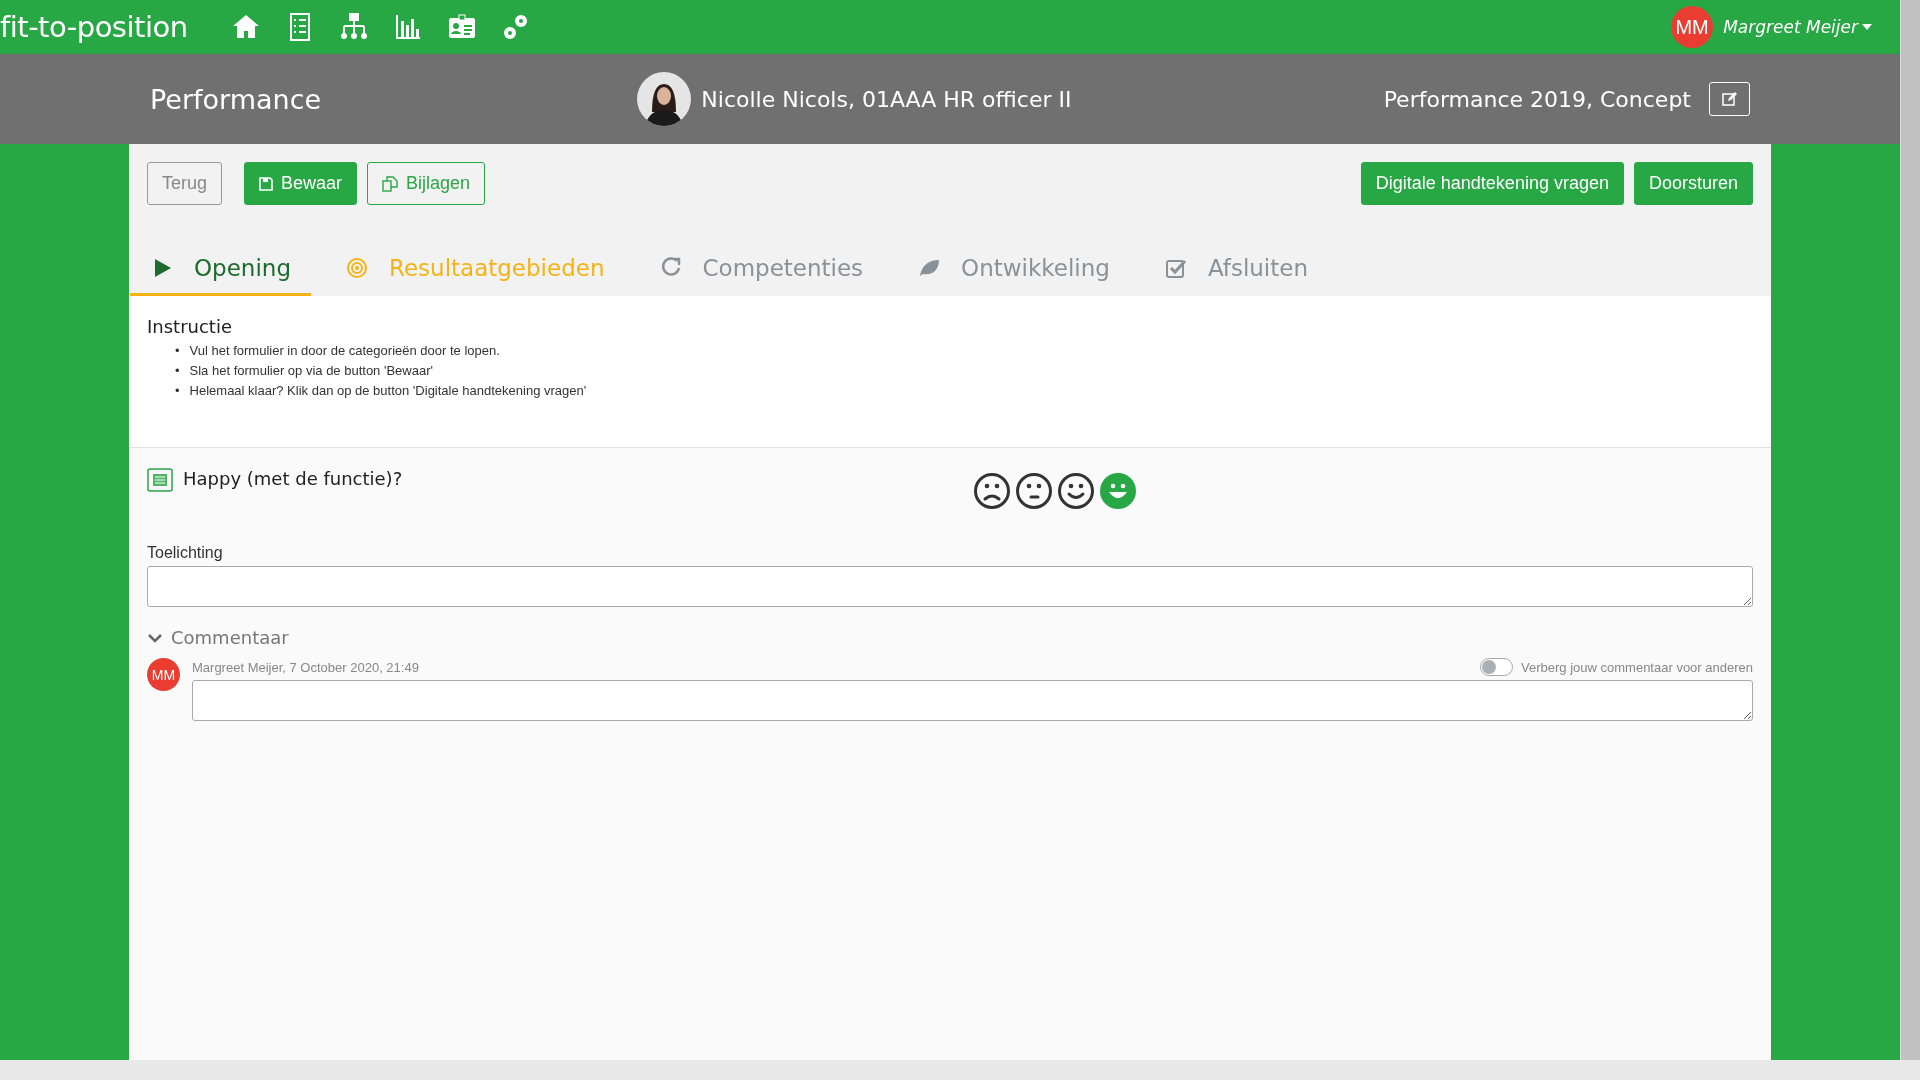 This screenshot has height=1080, width=1920. What do you see at coordinates (1790, 27) in the screenshot?
I see `user-menu: Margreet Meijer` at bounding box center [1790, 27].